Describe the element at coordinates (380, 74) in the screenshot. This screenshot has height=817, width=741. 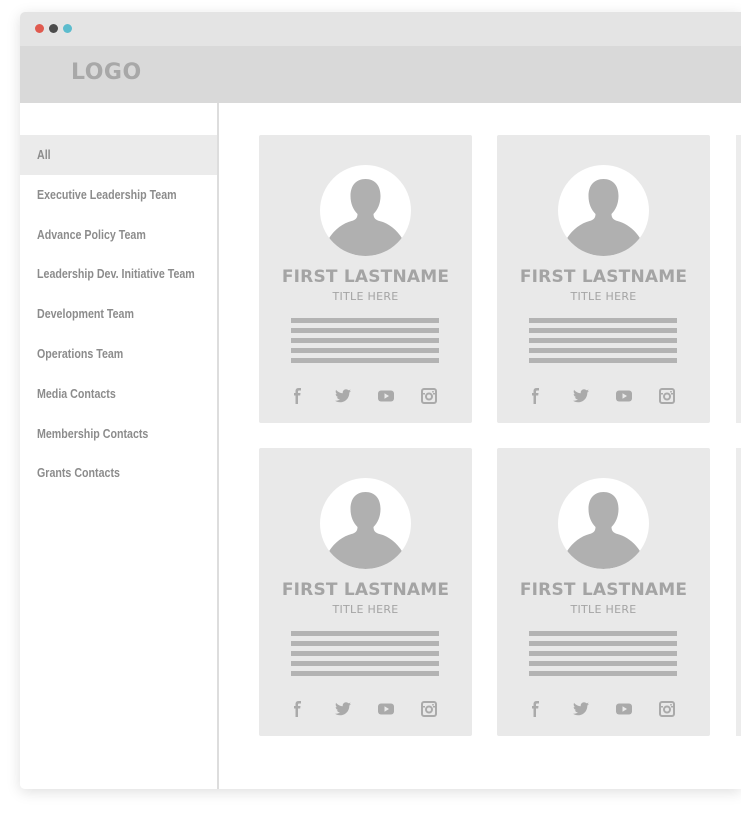
I see `site-header: LOGO` at that location.